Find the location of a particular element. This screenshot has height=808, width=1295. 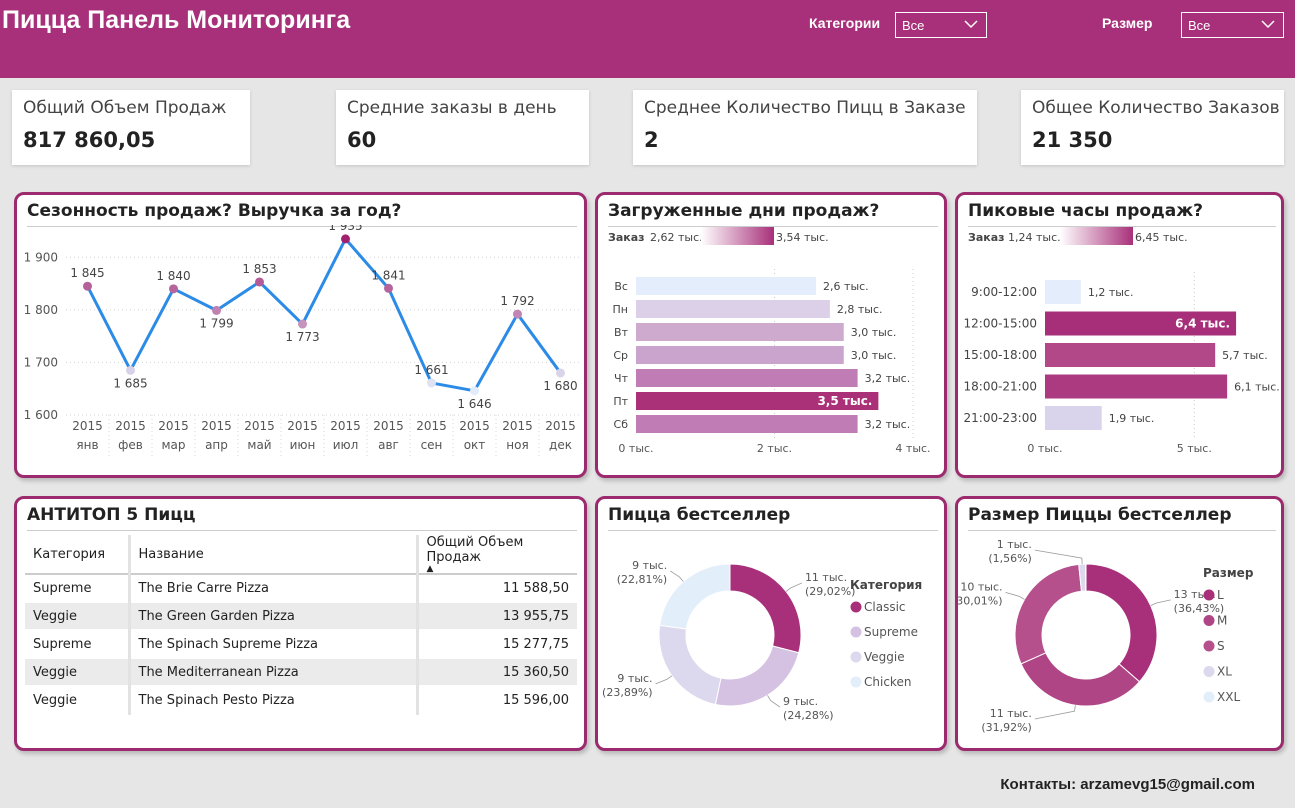

column-header-sales-label: Общий Объем Продаж is located at coordinates (475, 550).